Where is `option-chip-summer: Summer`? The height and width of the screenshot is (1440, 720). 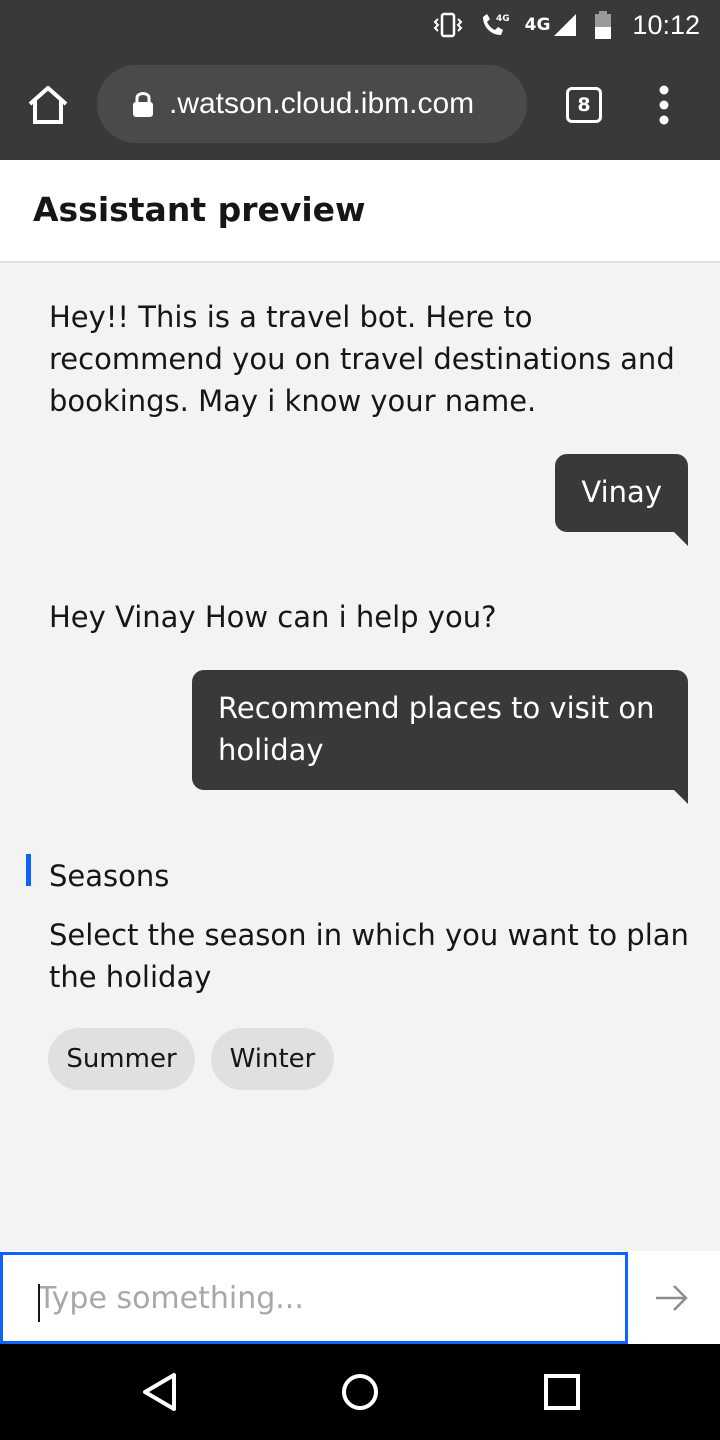 option-chip-summer: Summer is located at coordinates (121, 1059).